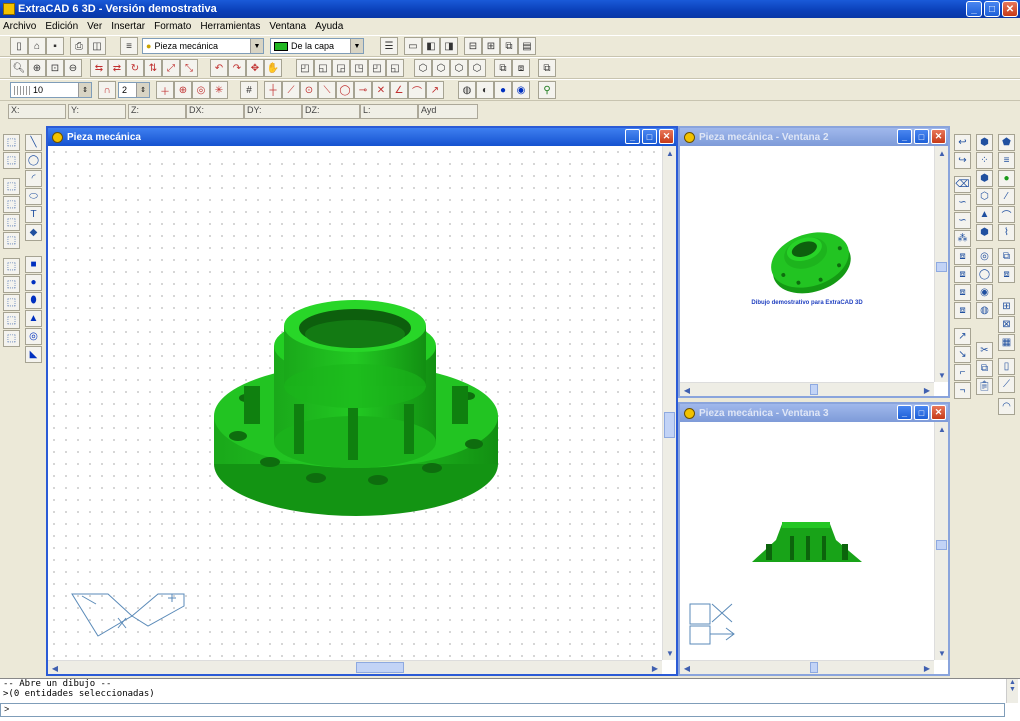 Image resolution: width=1020 pixels, height=721 pixels. What do you see at coordinates (363, 90) in the screenshot?
I see `snap-nearest-icon: ⊸` at bounding box center [363, 90].